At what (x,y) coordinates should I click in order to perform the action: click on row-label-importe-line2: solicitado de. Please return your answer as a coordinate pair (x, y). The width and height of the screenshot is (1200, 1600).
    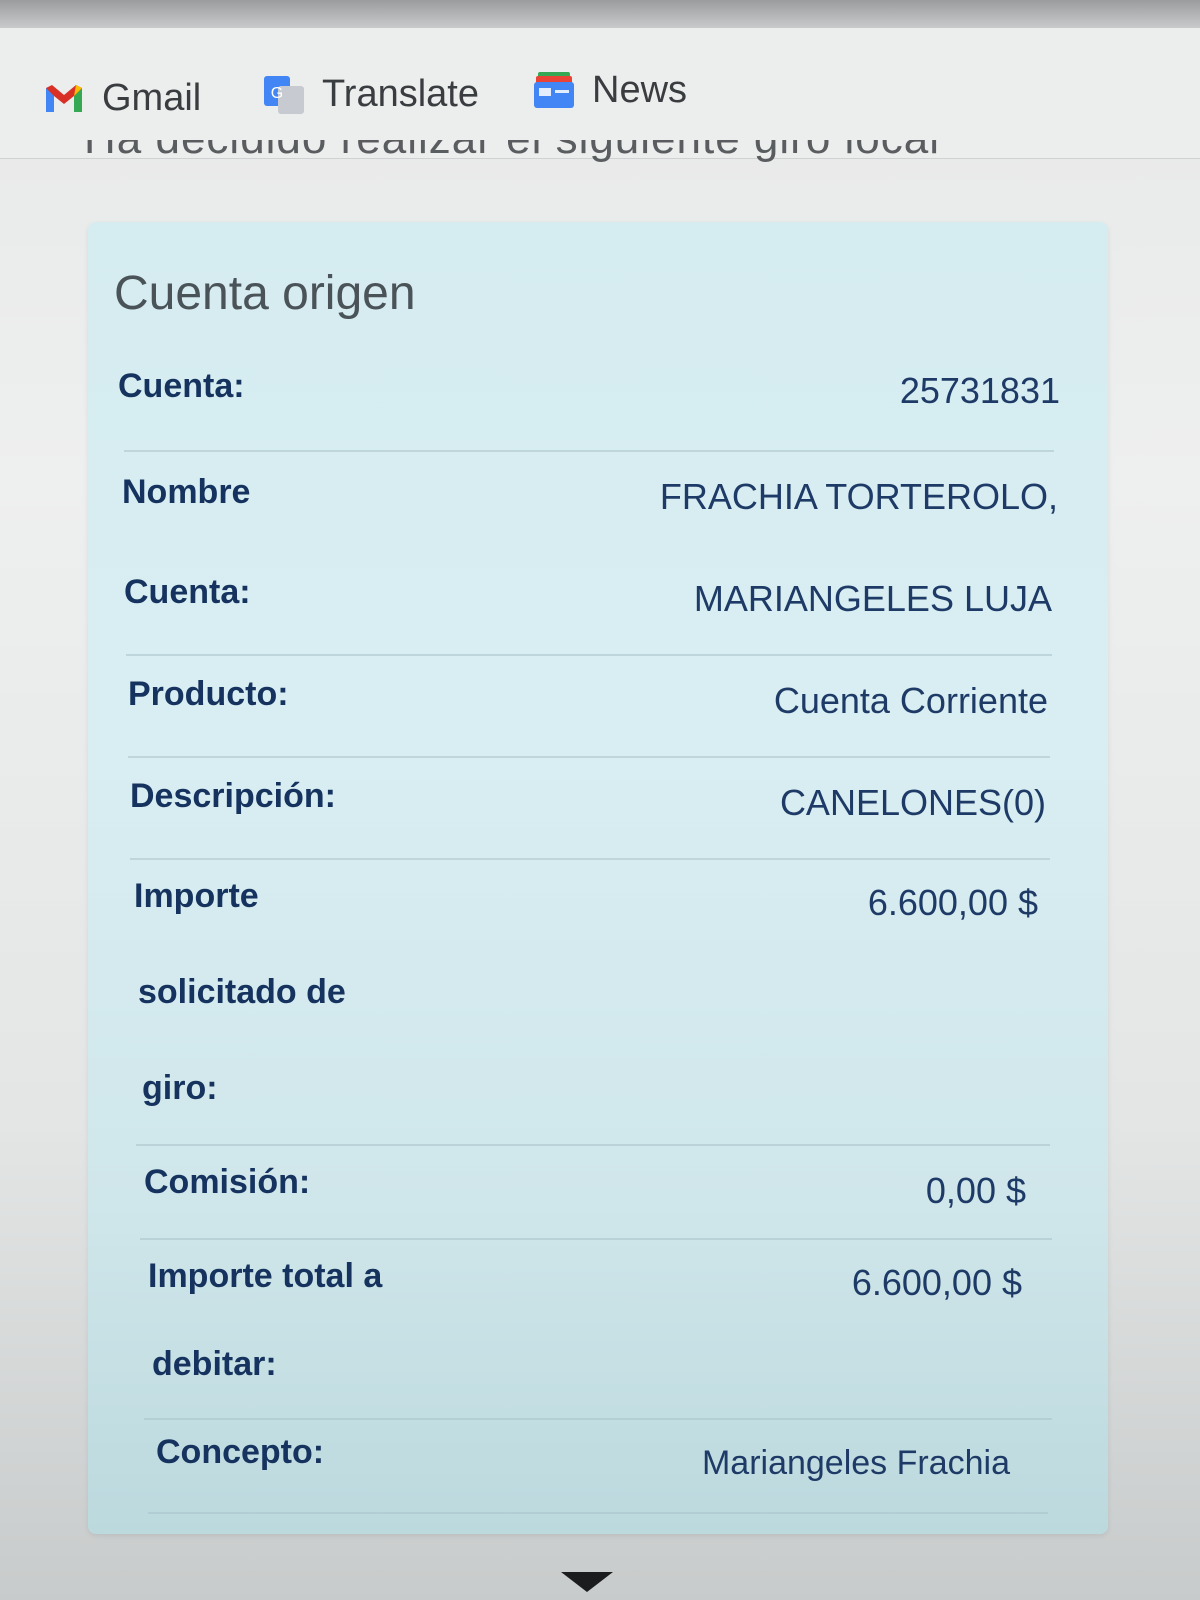
    Looking at the image, I should click on (242, 992).